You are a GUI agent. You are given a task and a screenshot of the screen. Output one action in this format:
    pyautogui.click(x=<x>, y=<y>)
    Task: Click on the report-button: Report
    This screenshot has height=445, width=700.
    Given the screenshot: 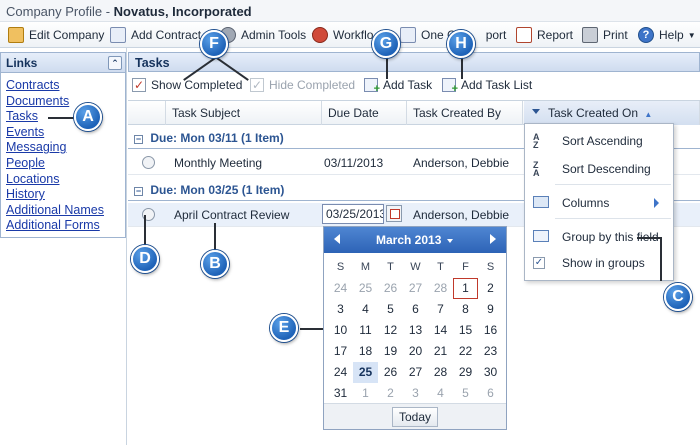 What is the action you would take?
    pyautogui.click(x=544, y=35)
    